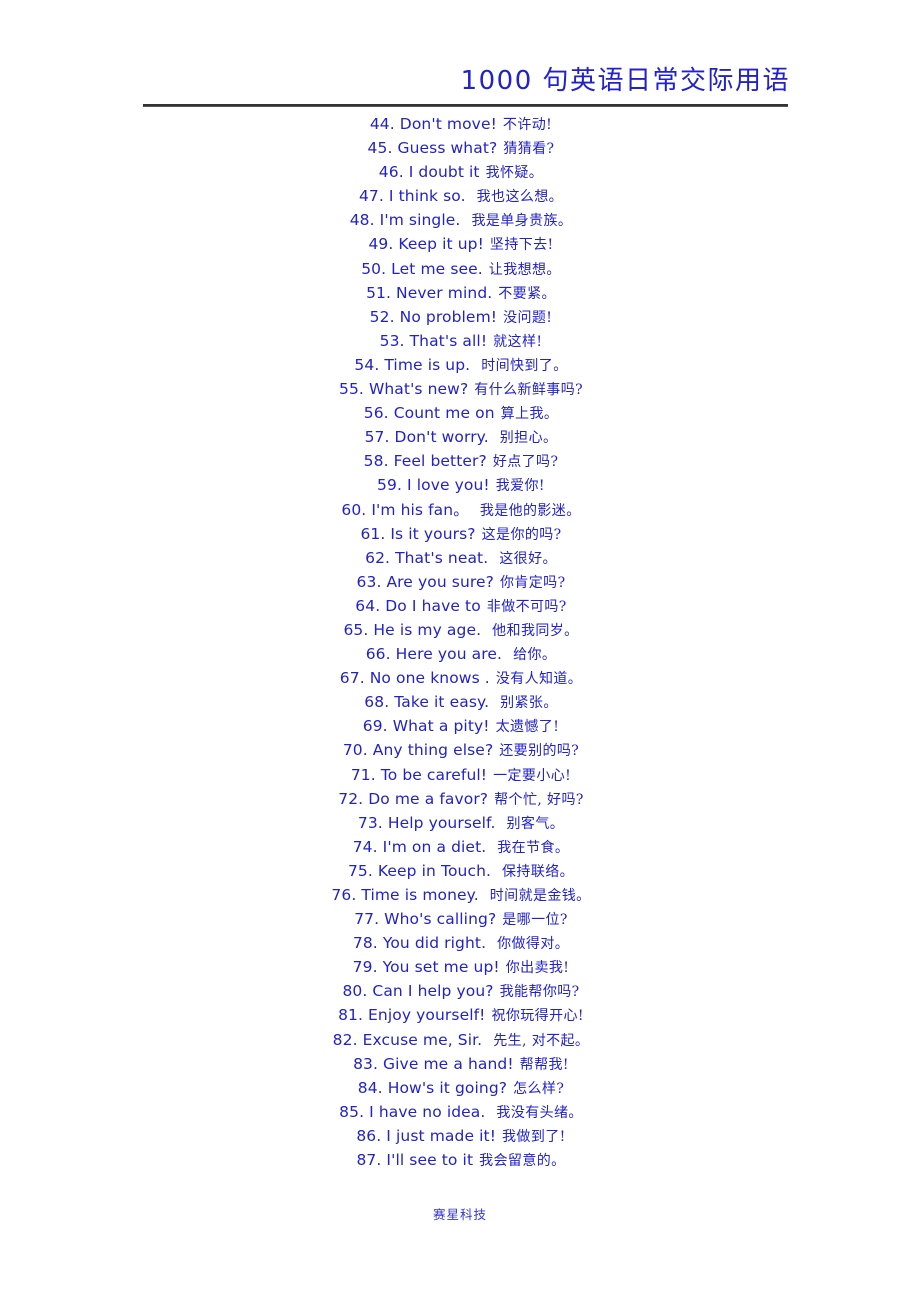 The width and height of the screenshot is (920, 1302). Describe the element at coordinates (539, 1112) in the screenshot. I see `phrase-chinese: 我没有头绪。` at that location.